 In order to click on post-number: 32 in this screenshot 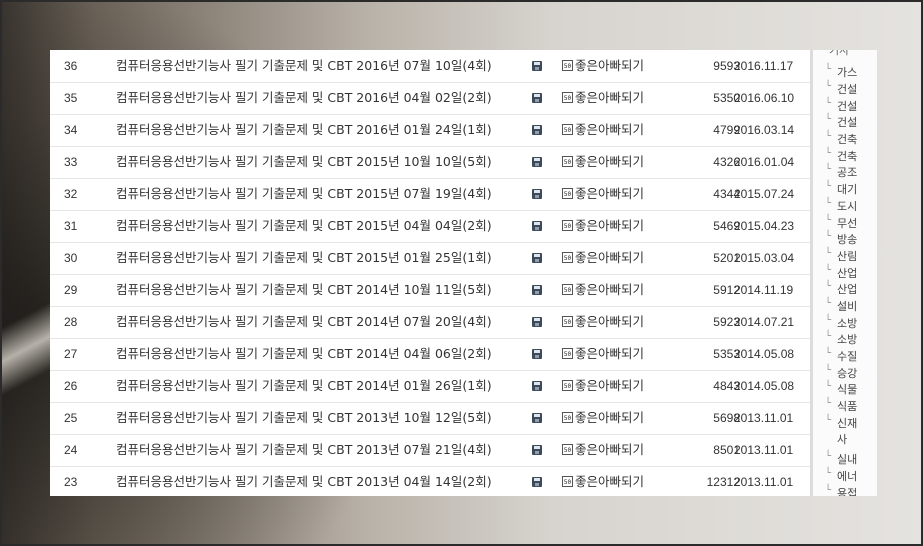, I will do `click(71, 194)`.